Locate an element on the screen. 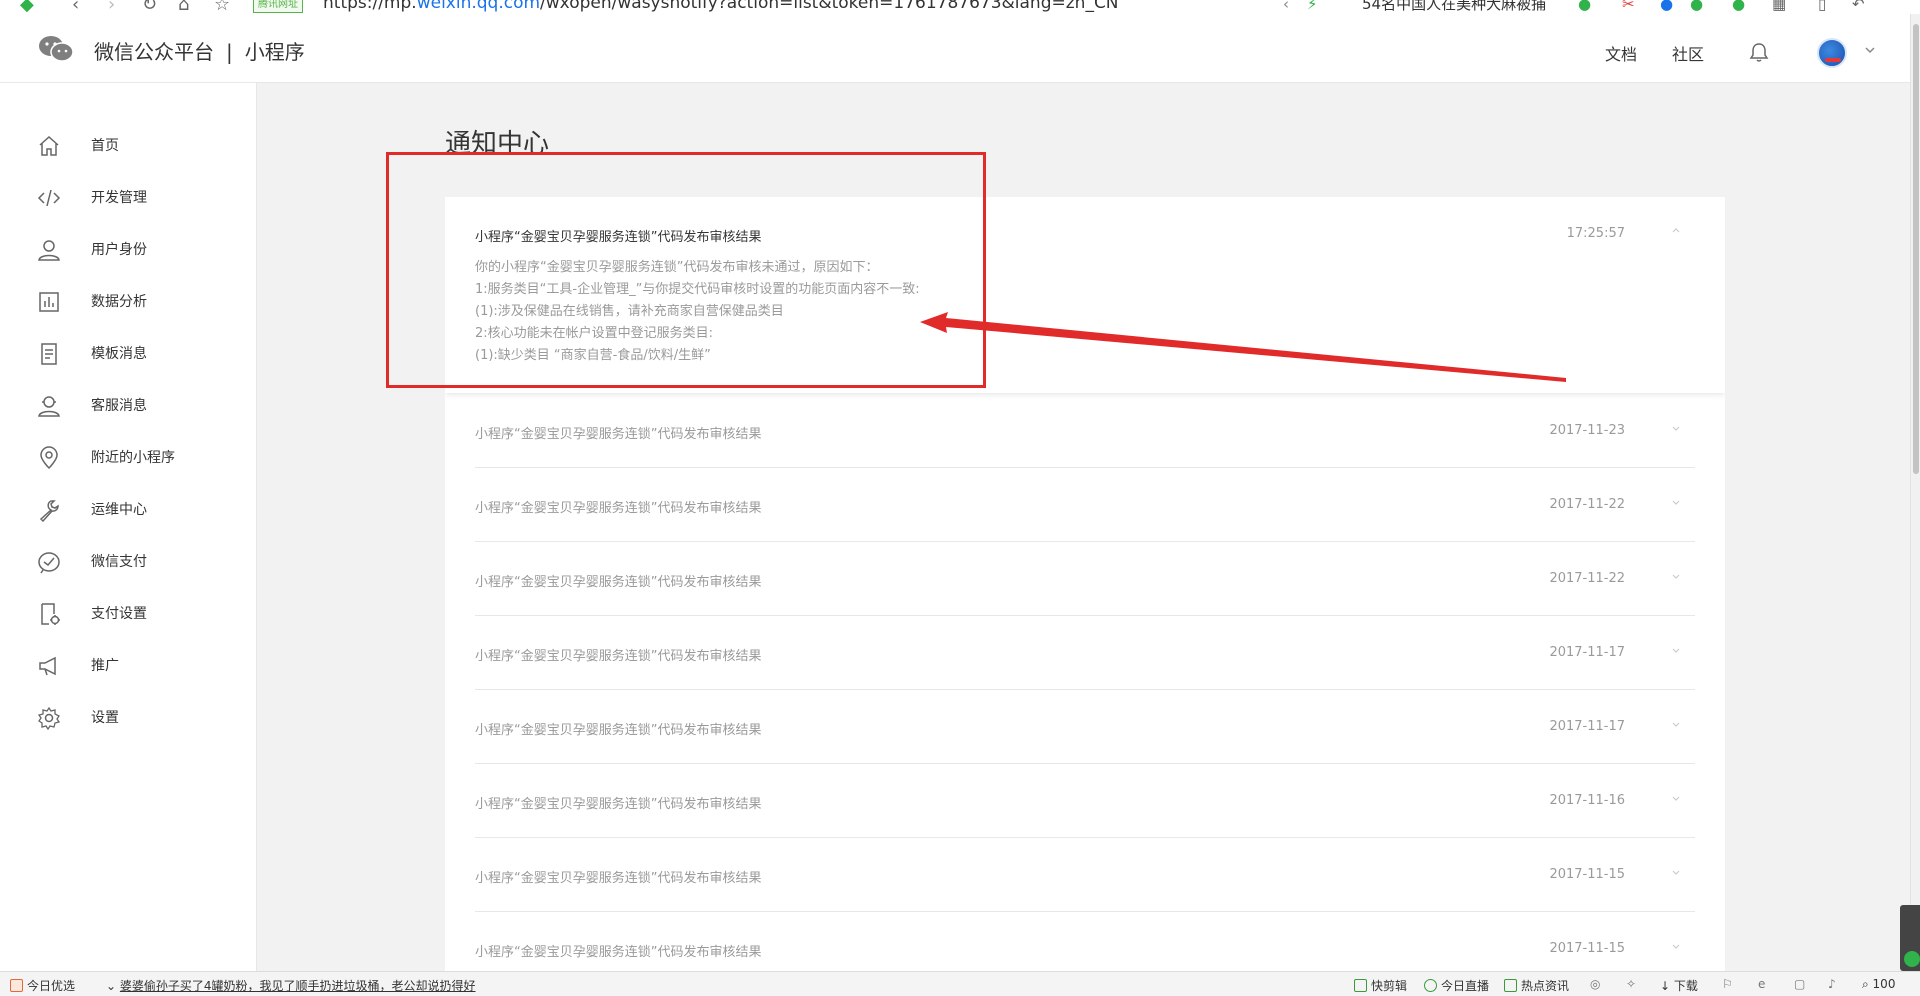 The width and height of the screenshot is (1920, 996). hot-news-label: 热点资讯 is located at coordinates (1545, 986).